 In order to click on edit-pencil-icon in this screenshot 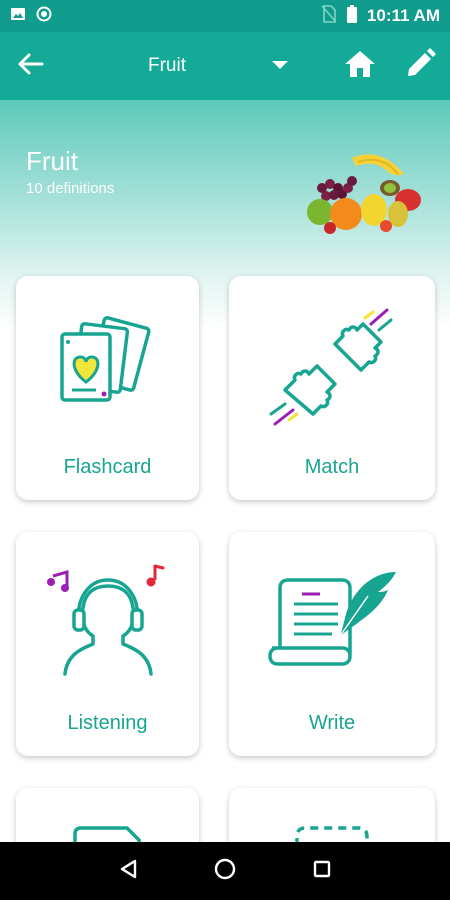, I will do `click(420, 66)`.